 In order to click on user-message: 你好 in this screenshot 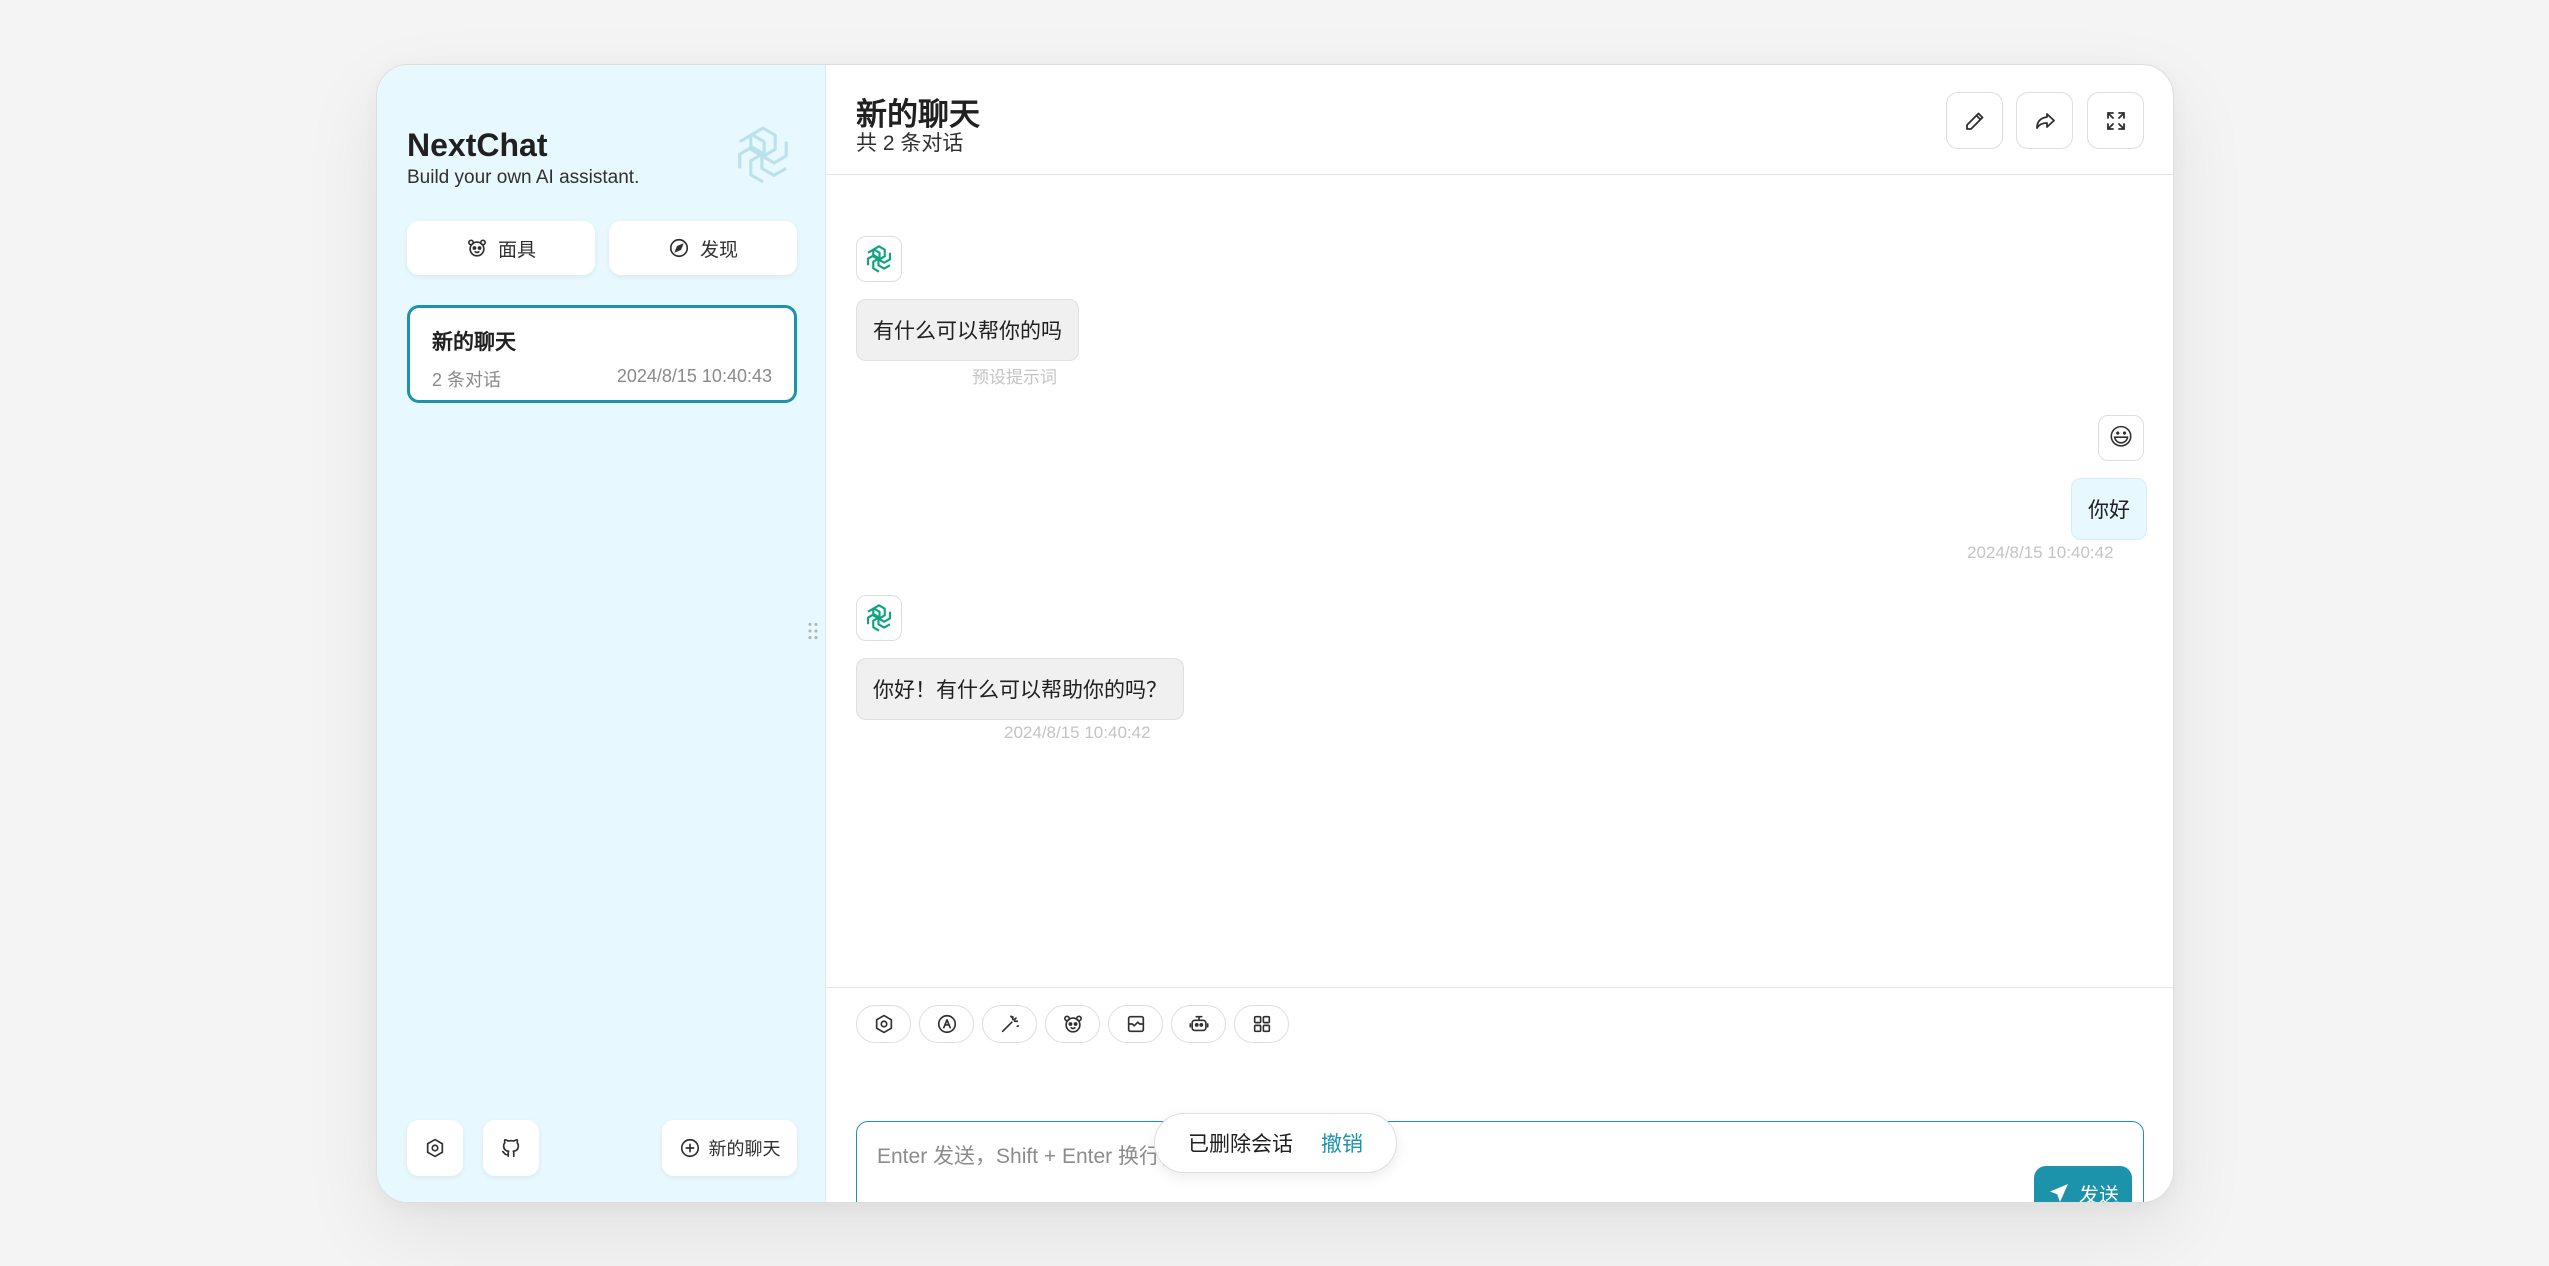, I will do `click(2109, 509)`.